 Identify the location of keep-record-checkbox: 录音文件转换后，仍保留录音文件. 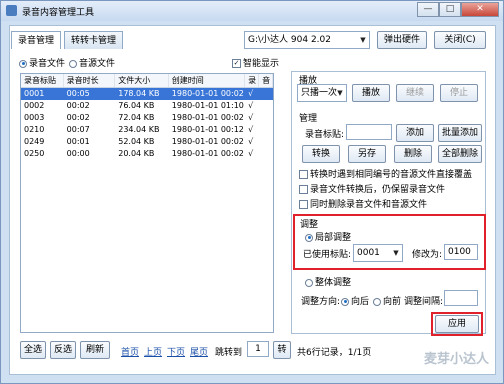
(372, 188).